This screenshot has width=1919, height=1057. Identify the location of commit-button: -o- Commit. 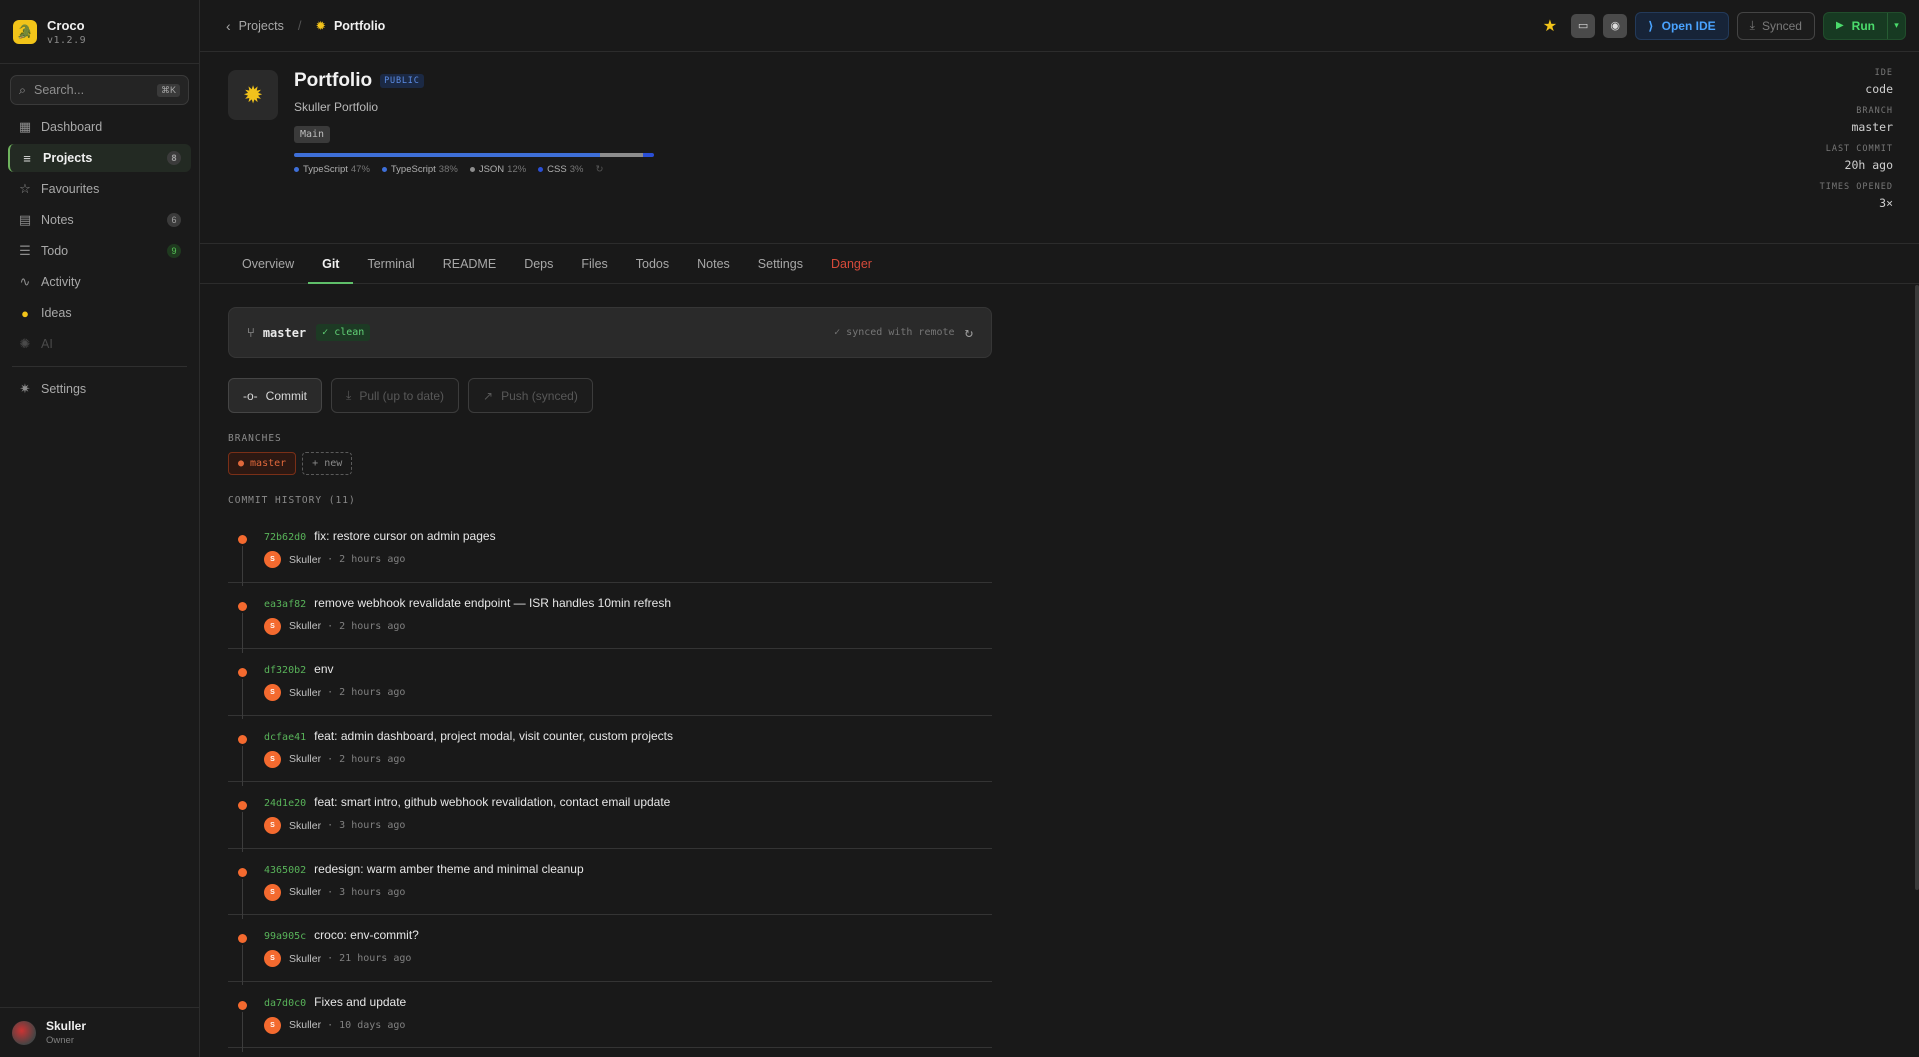
(275, 395).